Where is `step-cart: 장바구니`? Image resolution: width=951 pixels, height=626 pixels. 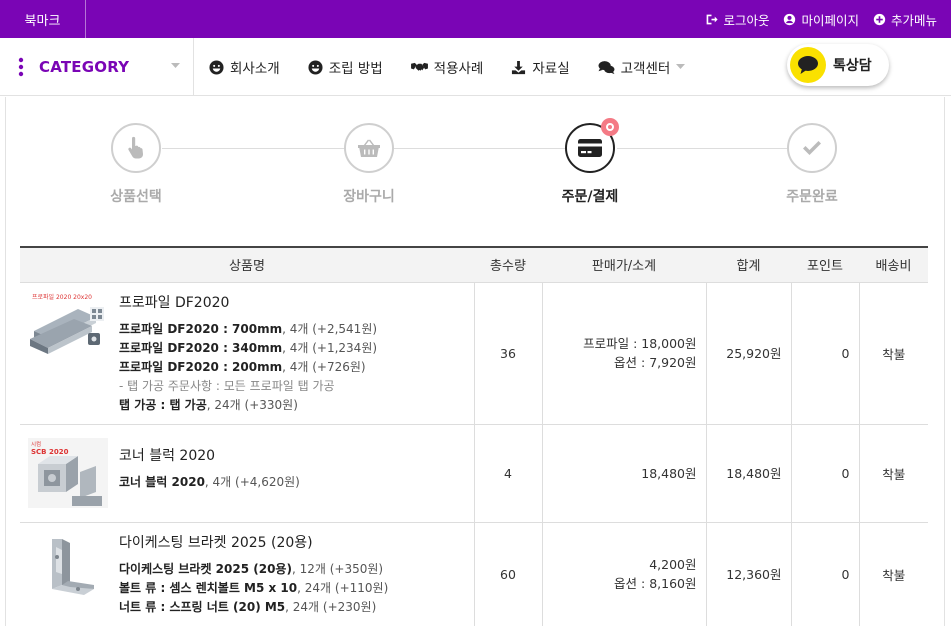
step-cart: 장바구니 is located at coordinates (369, 164).